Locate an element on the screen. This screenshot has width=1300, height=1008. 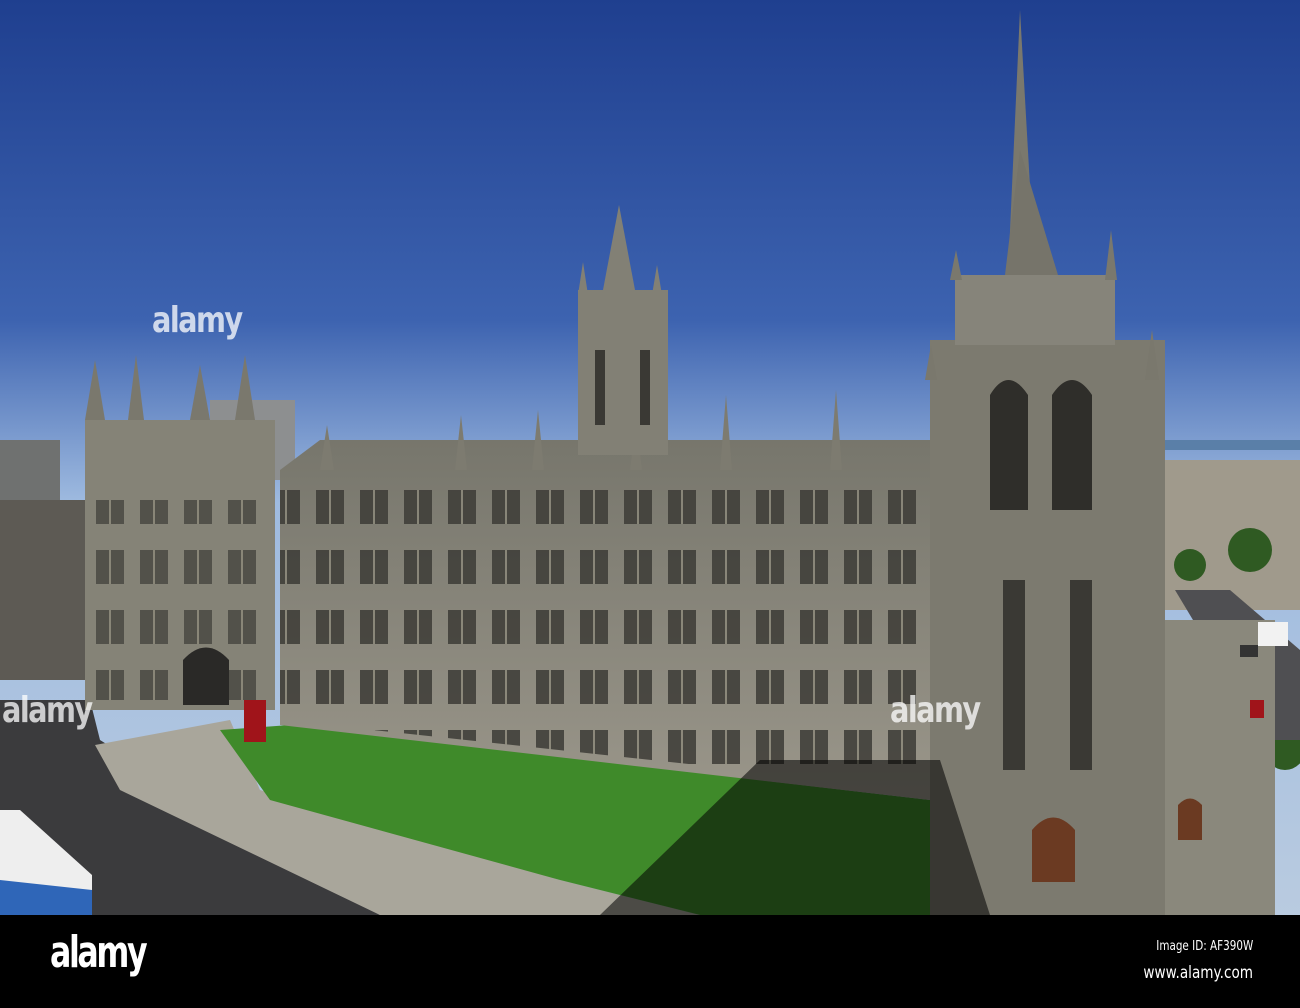
footer-bar: alamy Image ID: AF390W www.alamy.com is located at coordinates (650, 961).